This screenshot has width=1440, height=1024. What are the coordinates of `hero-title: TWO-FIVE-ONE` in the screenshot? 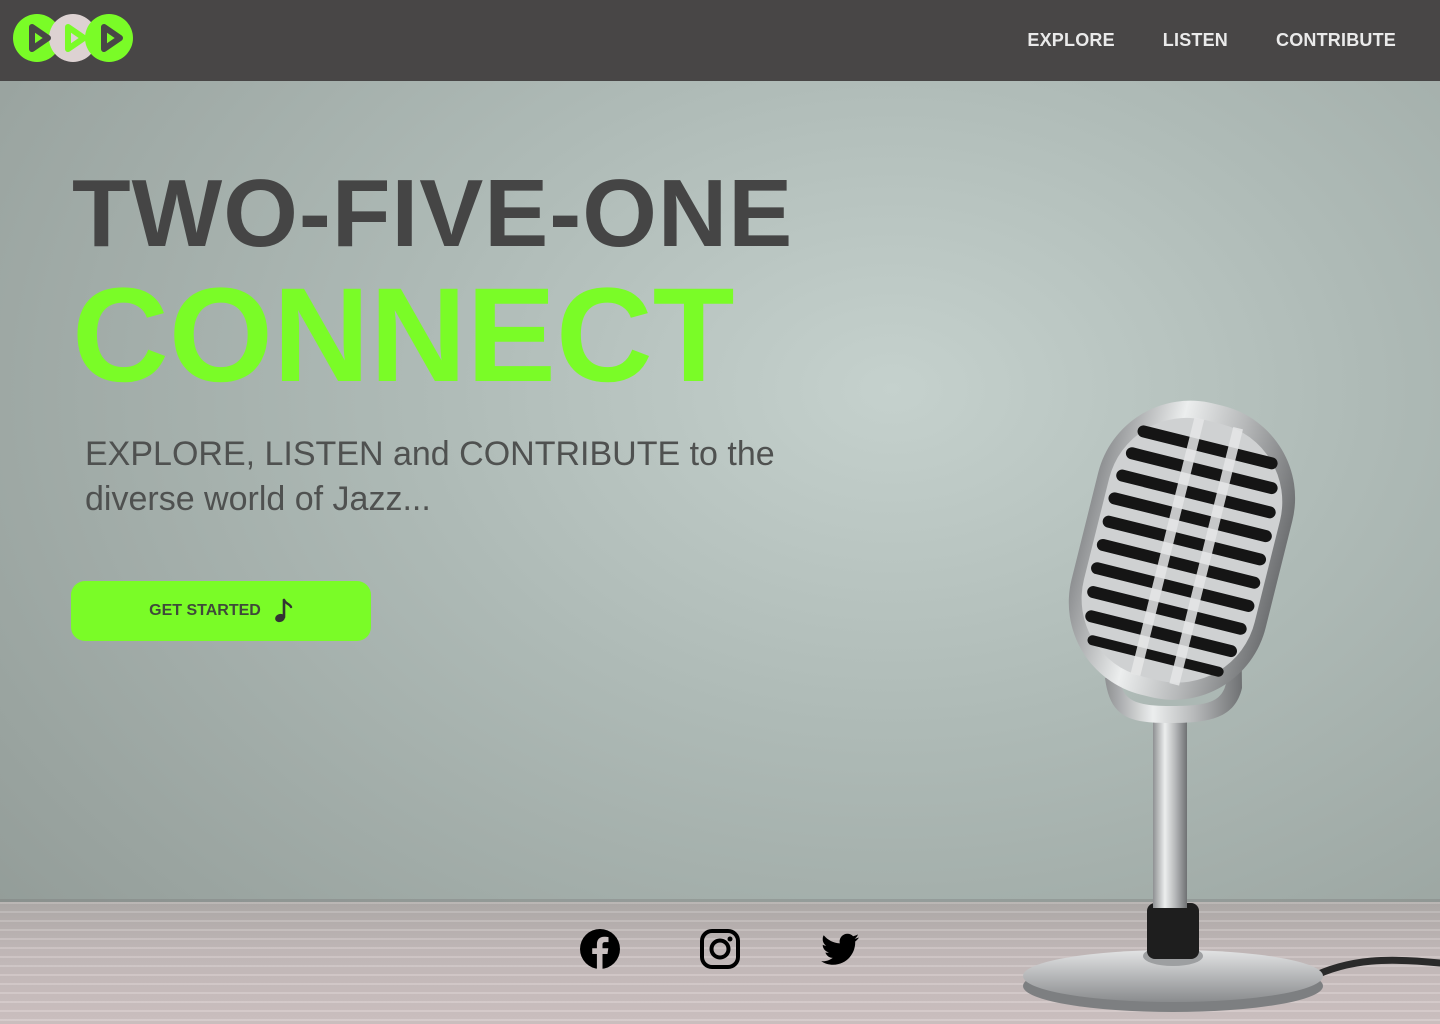 It's located at (433, 213).